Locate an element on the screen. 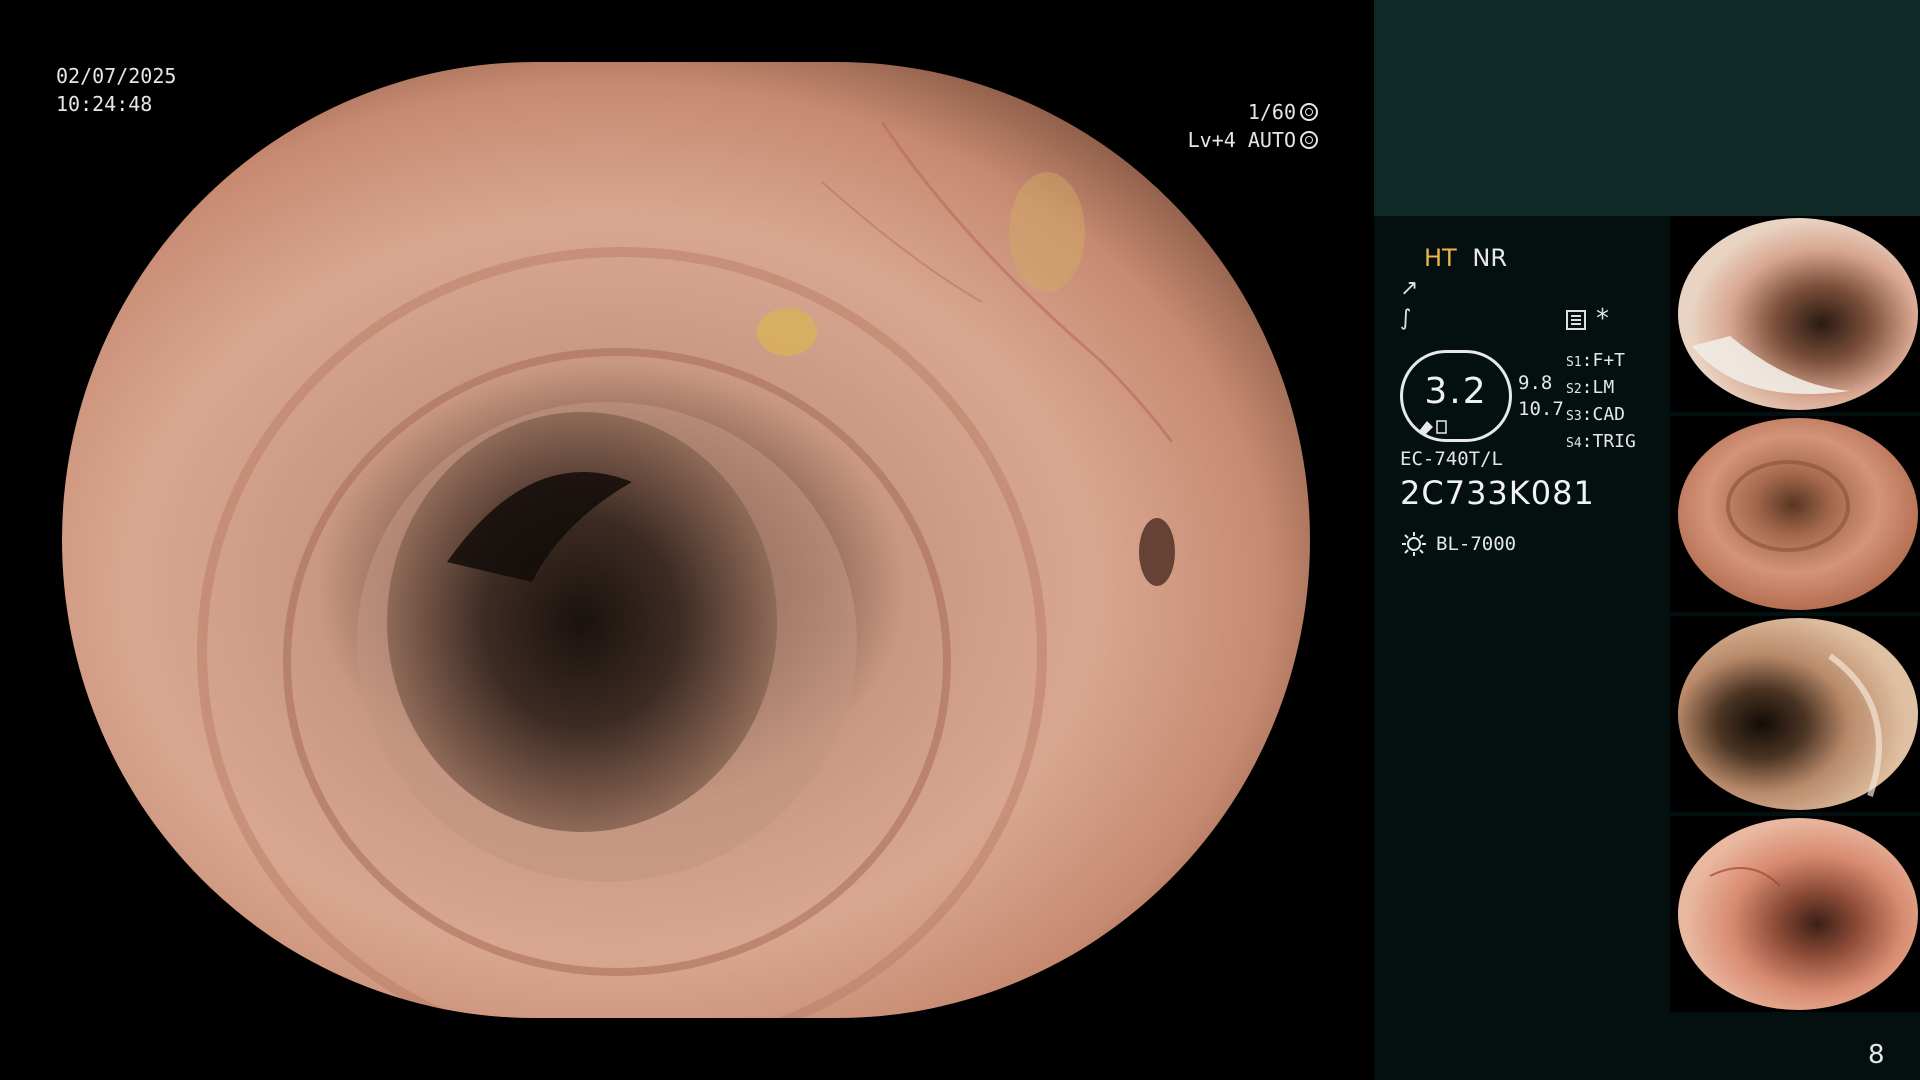 This screenshot has height=1080, width=1920. exposure-readout: 1/60 Lv+4 AUTO is located at coordinates (1253, 126).